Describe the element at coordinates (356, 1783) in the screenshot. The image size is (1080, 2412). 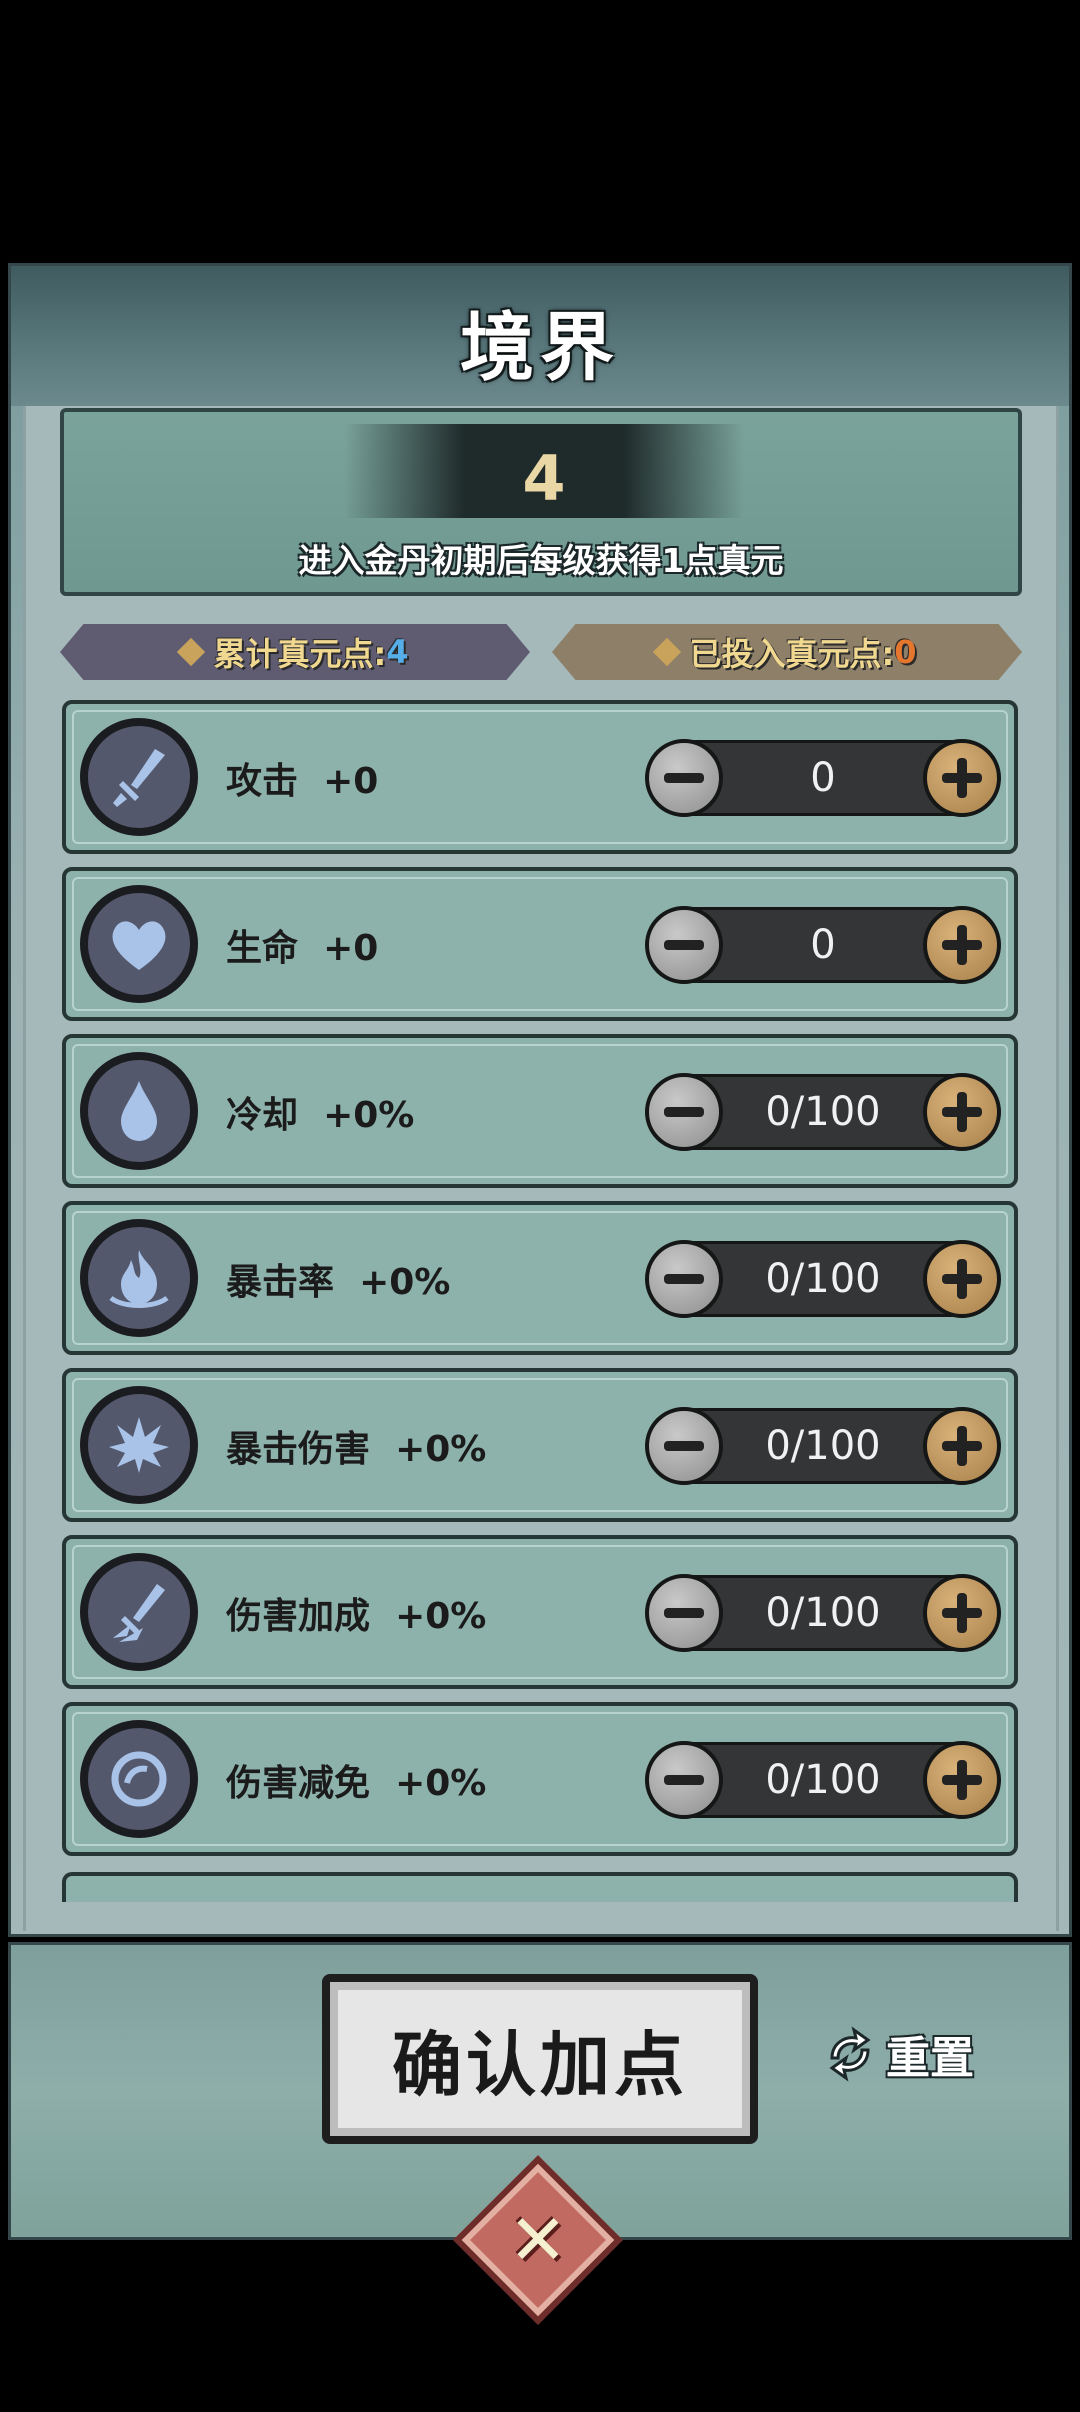
I see `stat-label: 伤害减免 +0%` at that location.